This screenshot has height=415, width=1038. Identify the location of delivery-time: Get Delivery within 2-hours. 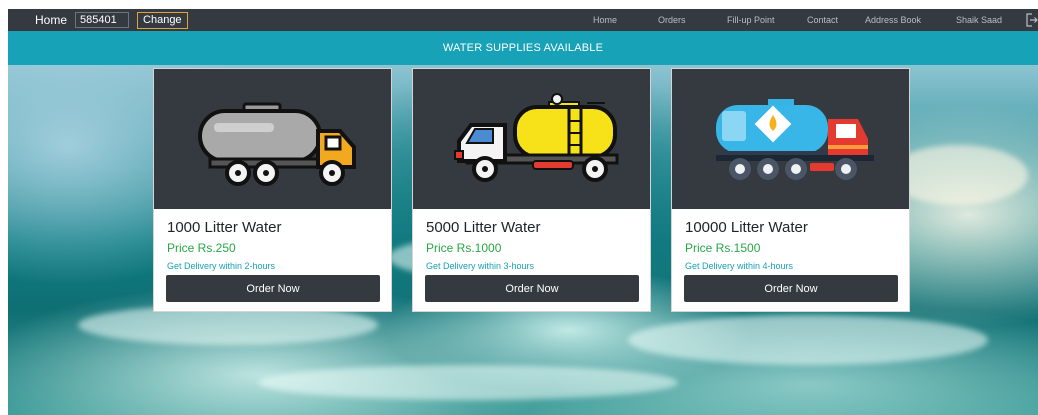
(221, 266).